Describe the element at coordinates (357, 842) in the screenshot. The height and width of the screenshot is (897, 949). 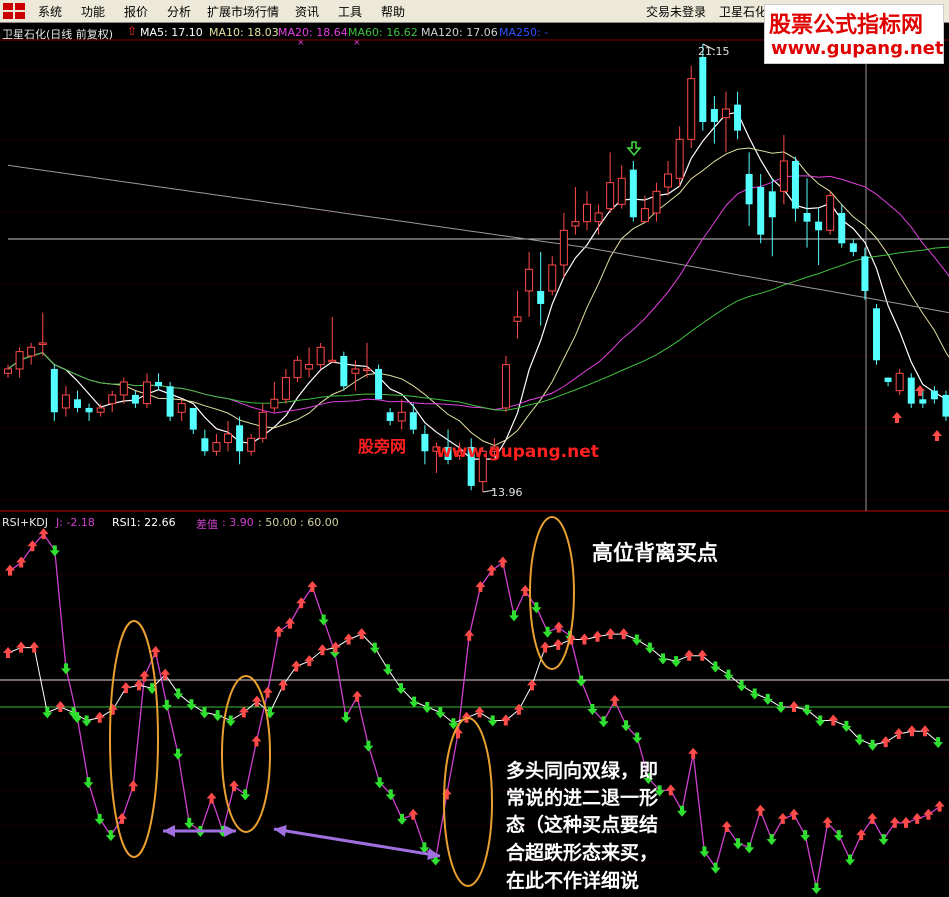
I see `double-arrow-line` at that location.